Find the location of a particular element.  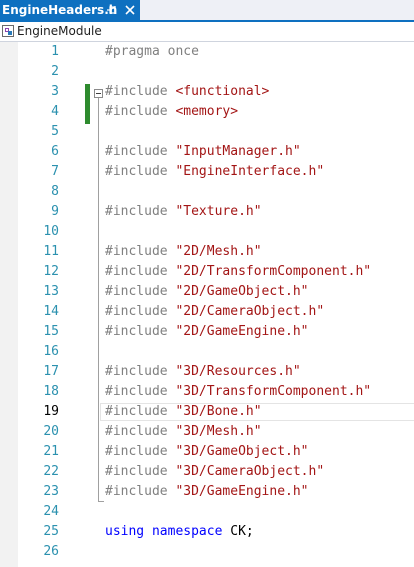

change-tracking-bar is located at coordinates (87, 104).